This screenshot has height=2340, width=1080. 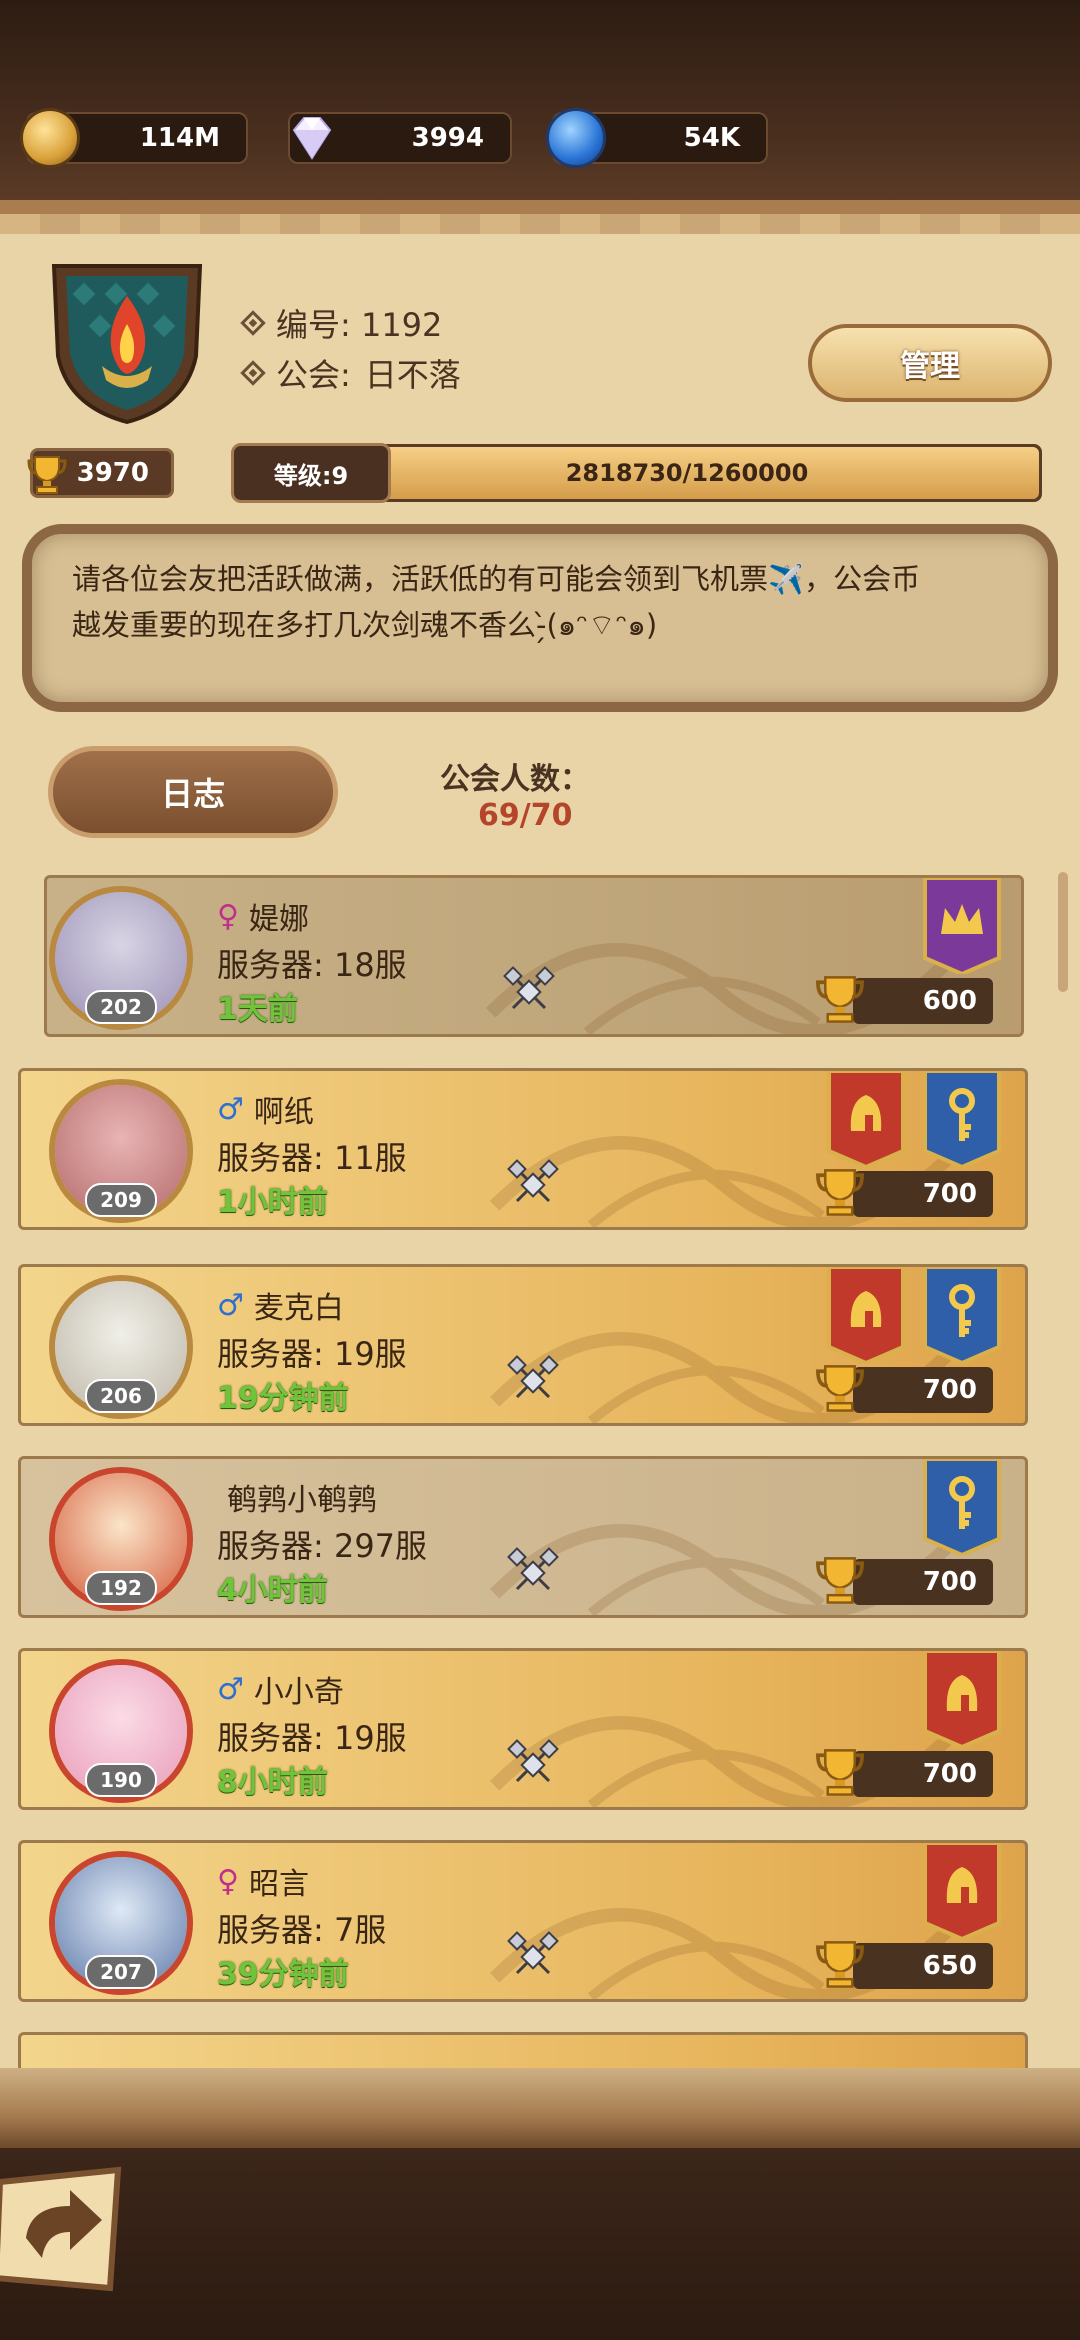 I want to click on diamond-counter: 3994, so click(x=400, y=138).